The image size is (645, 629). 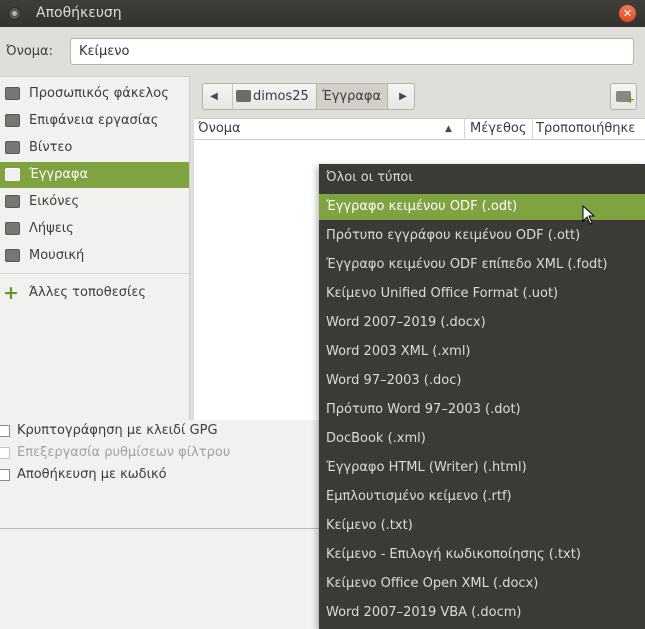 I want to click on create-folder-button, so click(x=623, y=96).